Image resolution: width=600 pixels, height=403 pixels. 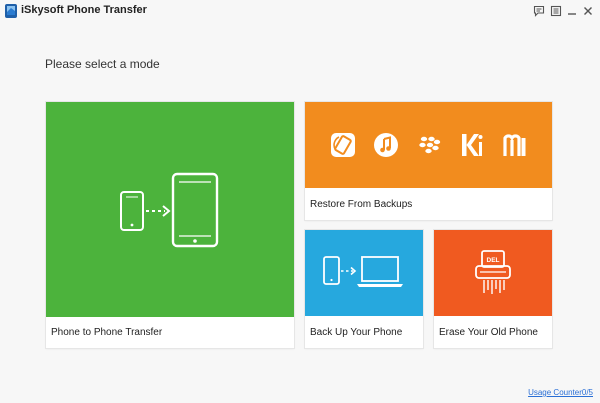 What do you see at coordinates (513, 145) in the screenshot?
I see `mobiletrans-icon` at bounding box center [513, 145].